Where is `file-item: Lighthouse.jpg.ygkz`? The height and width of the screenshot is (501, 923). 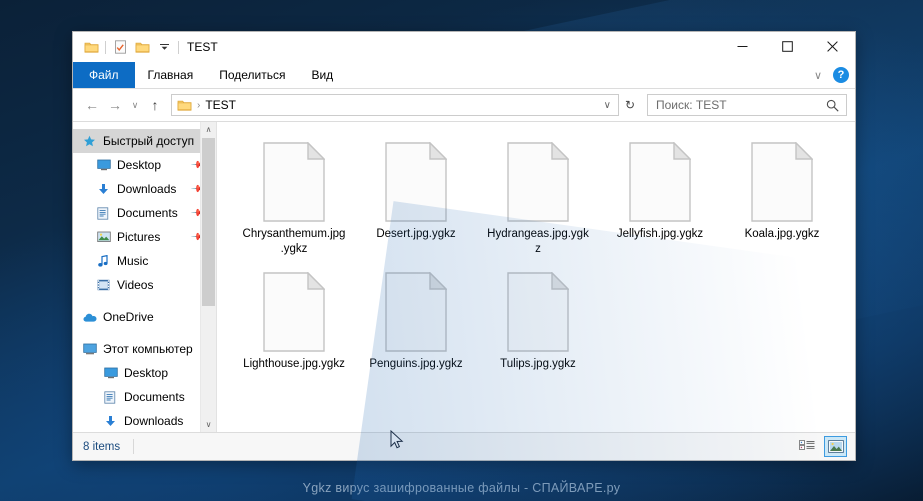 file-item: Lighthouse.jpg.ygkz is located at coordinates (294, 333).